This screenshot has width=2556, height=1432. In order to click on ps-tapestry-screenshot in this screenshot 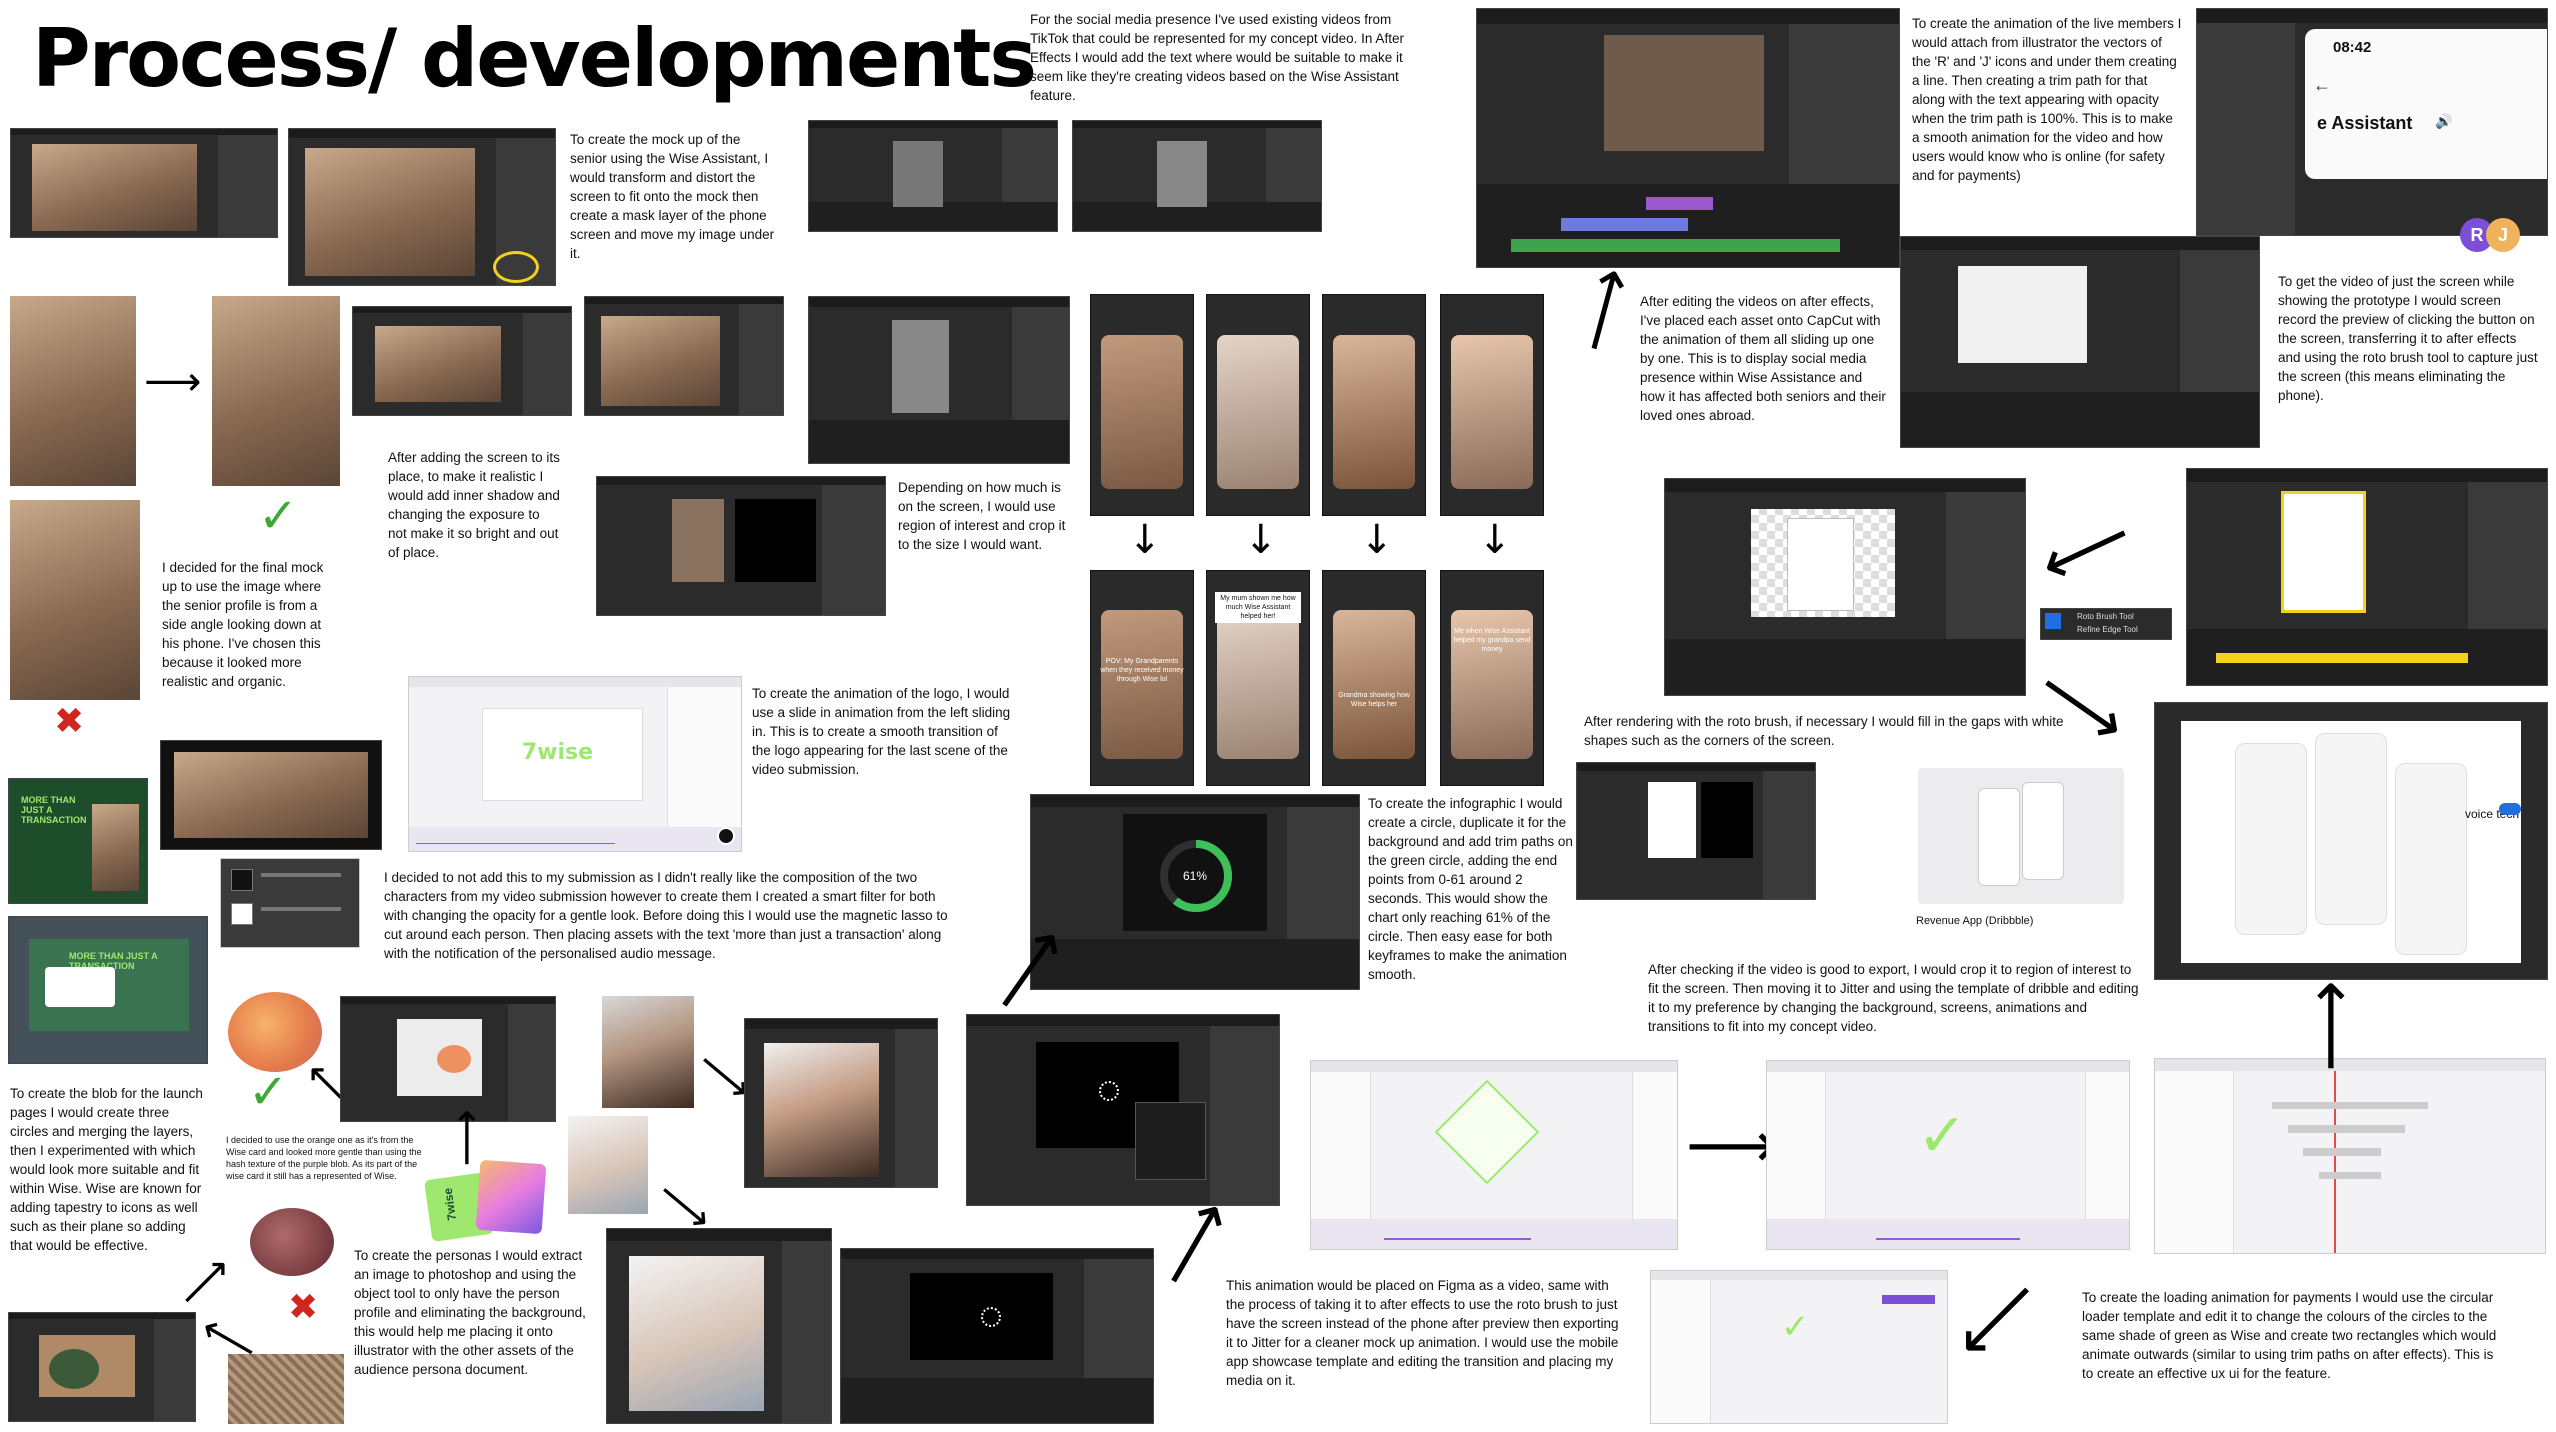, I will do `click(102, 1367)`.